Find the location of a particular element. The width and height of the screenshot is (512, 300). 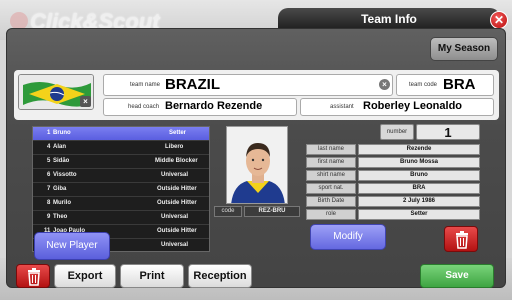

player-number: 9 is located at coordinates (49, 217).